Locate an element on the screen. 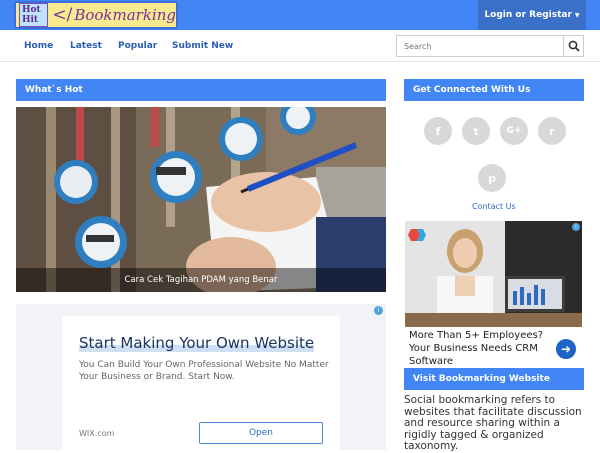 This screenshot has width=600, height=453. caret-down-icon: ▼ is located at coordinates (577, 15).